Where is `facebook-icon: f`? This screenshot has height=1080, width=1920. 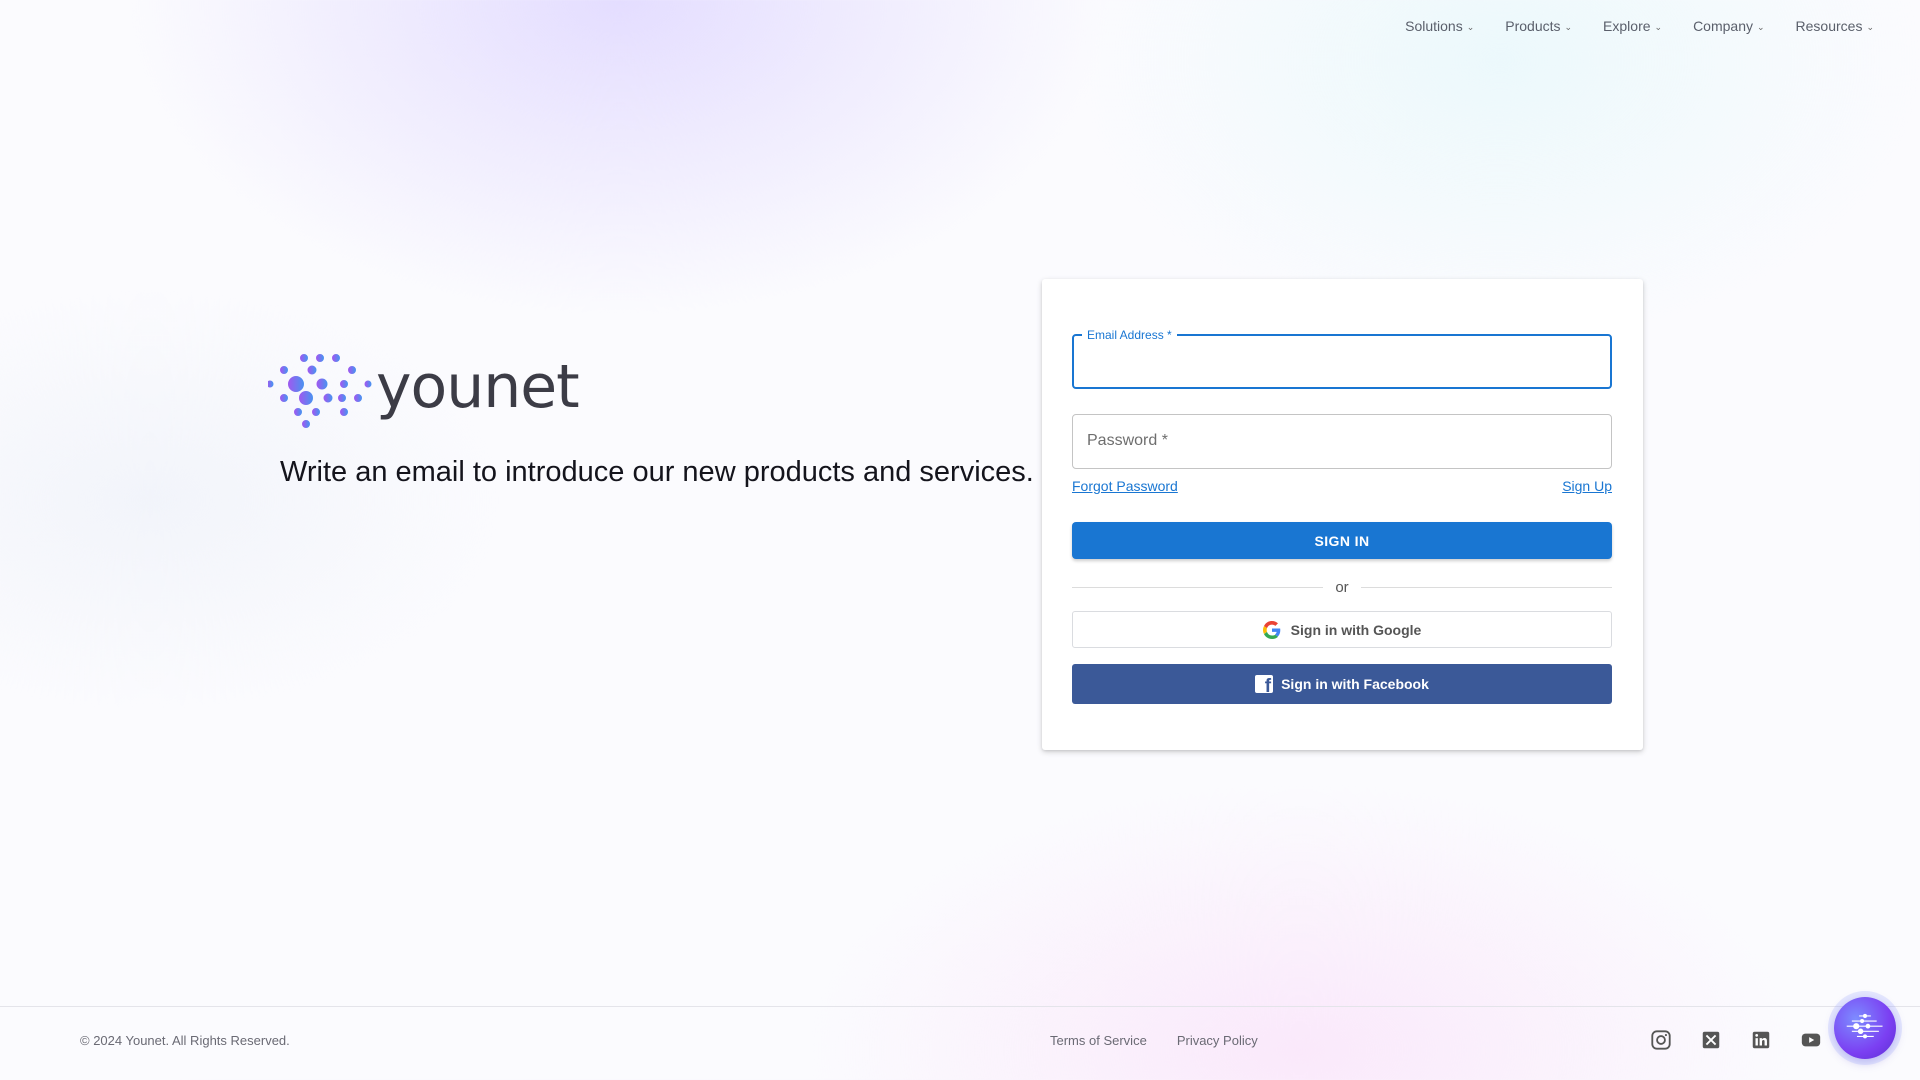 facebook-icon: f is located at coordinates (1264, 684).